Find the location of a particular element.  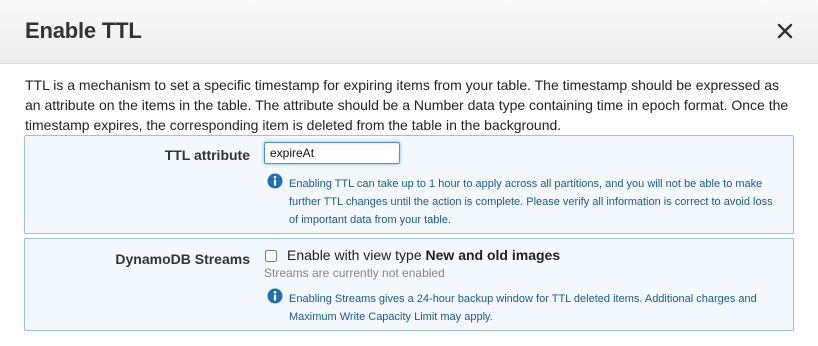

enable-streams-checkbox is located at coordinates (271, 256).